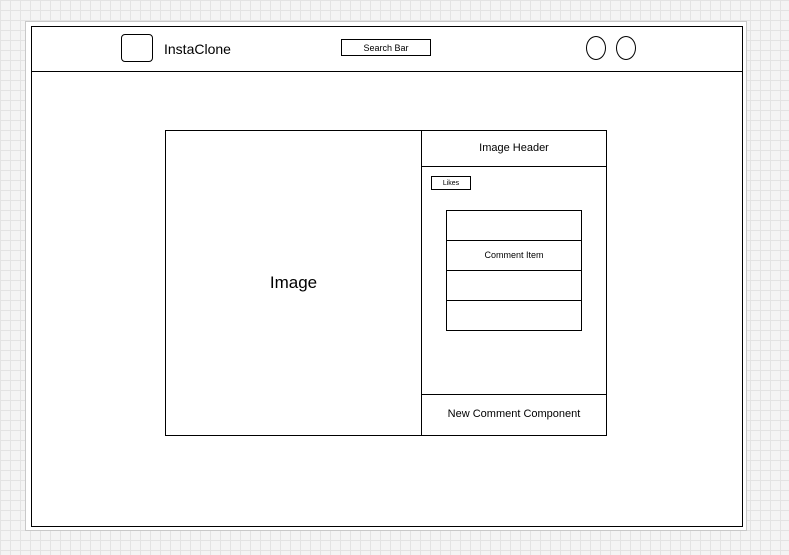 The width and height of the screenshot is (789, 555). I want to click on search-bar: Search Bar, so click(386, 47).